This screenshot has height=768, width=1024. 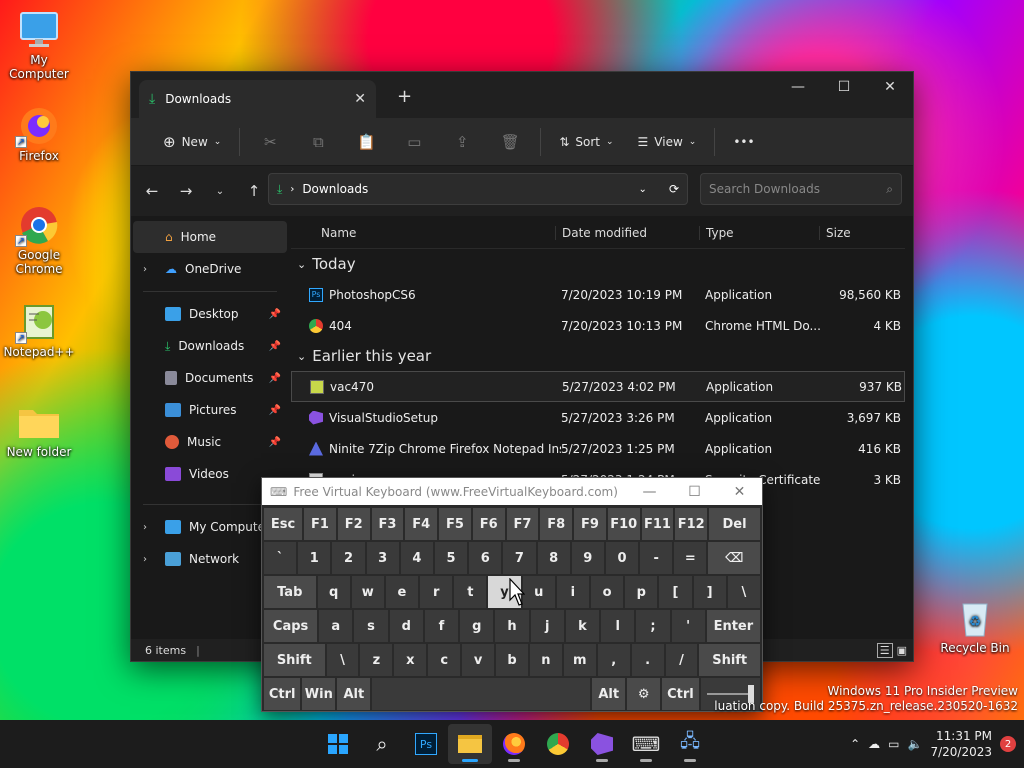 I want to click on share-icon: ⇪, so click(x=462, y=142).